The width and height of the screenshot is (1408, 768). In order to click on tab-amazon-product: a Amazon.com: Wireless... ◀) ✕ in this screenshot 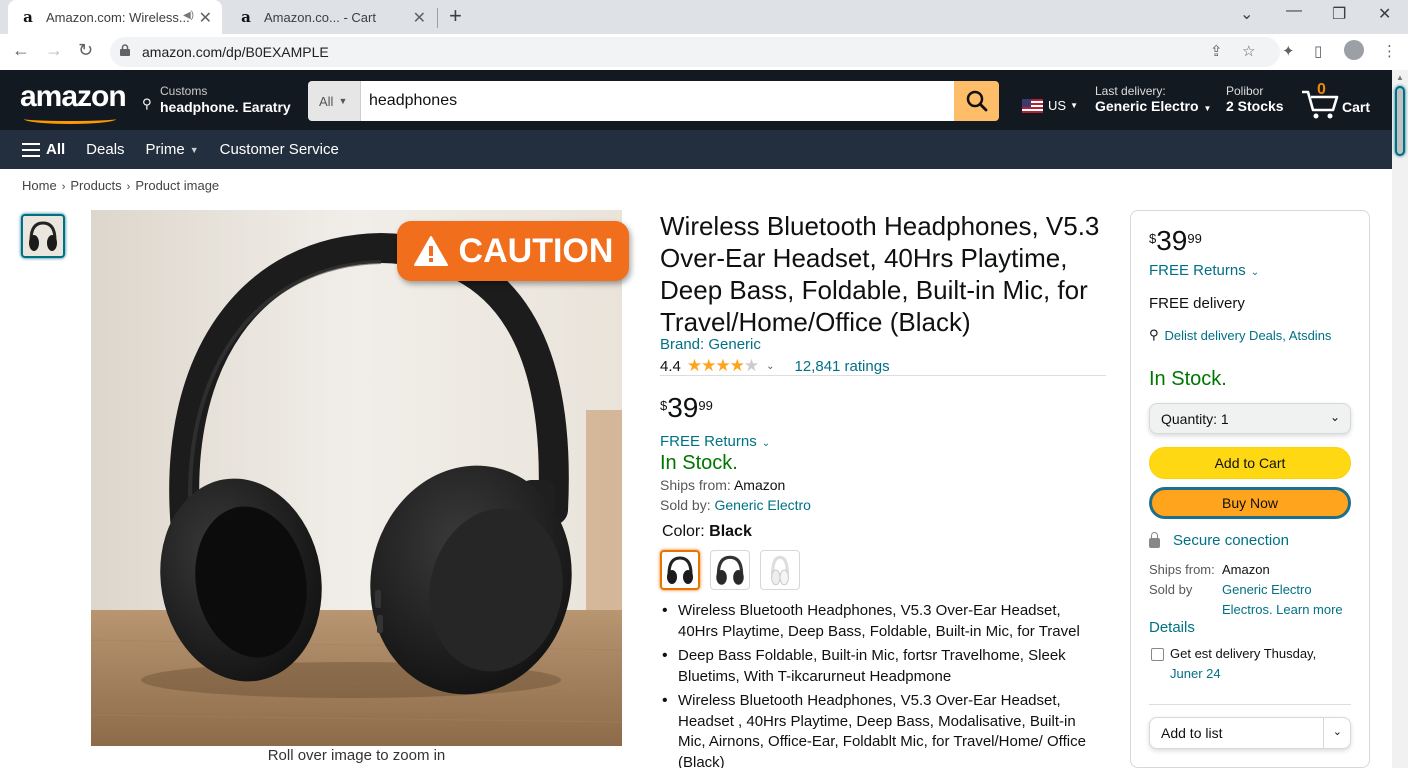, I will do `click(115, 17)`.